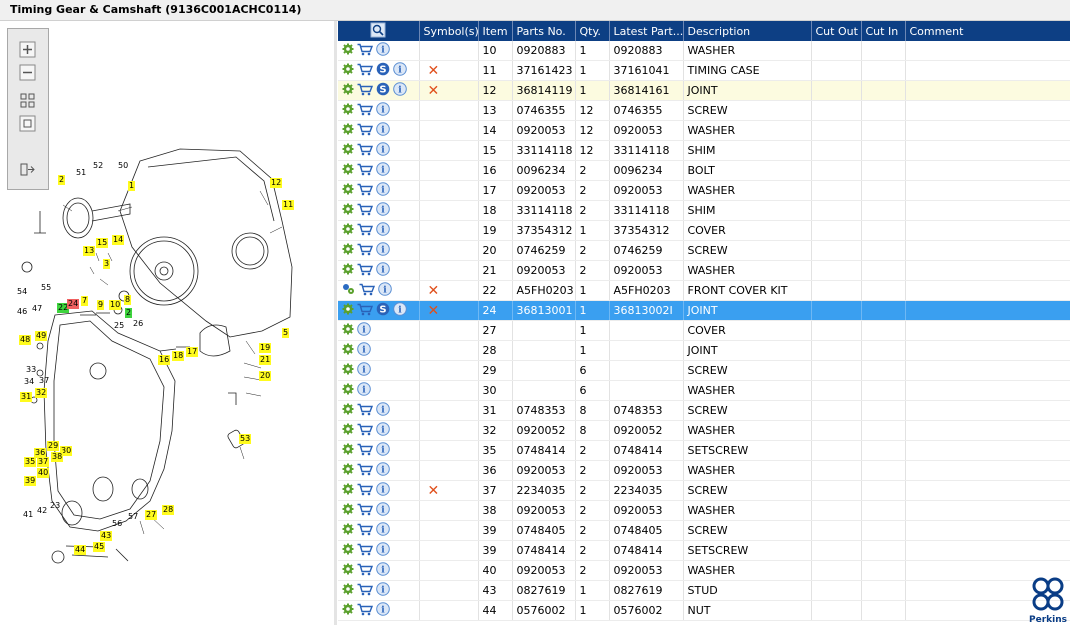  I want to click on callout: 44, so click(80, 550).